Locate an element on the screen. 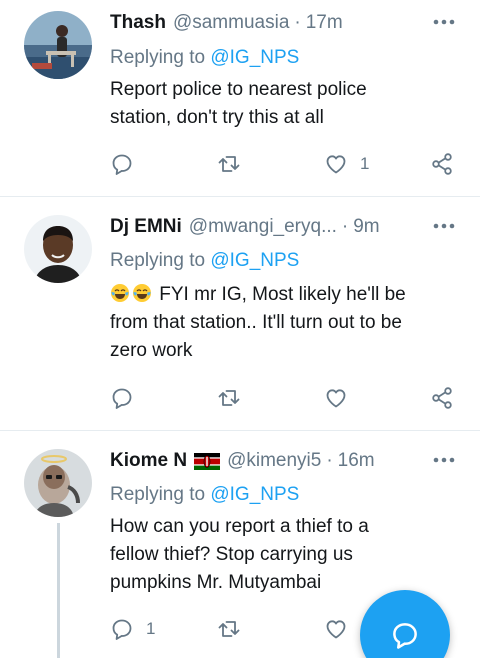 Image resolution: width=480 pixels, height=658 pixels. tweet-text-line: zero work is located at coordinates (151, 350).